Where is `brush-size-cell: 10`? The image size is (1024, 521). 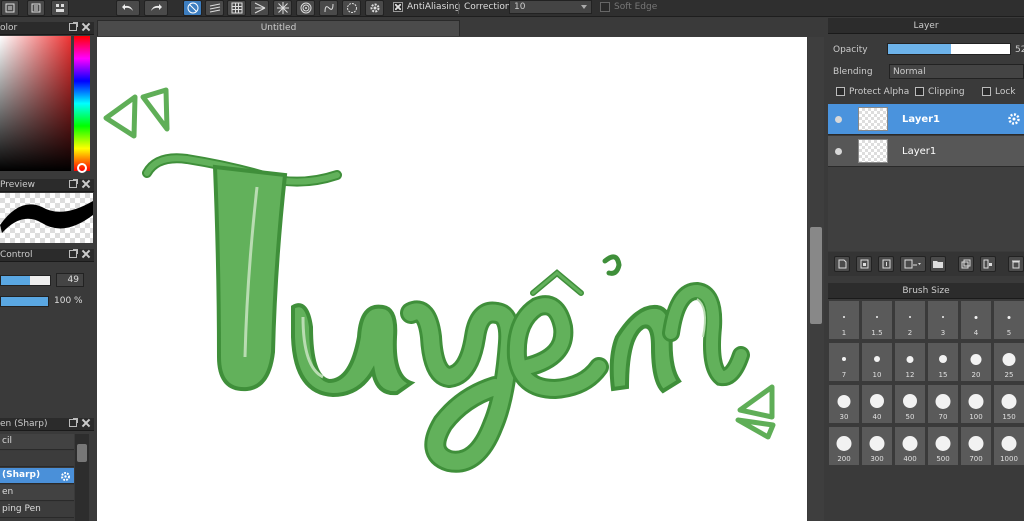 brush-size-cell: 10 is located at coordinates (877, 362).